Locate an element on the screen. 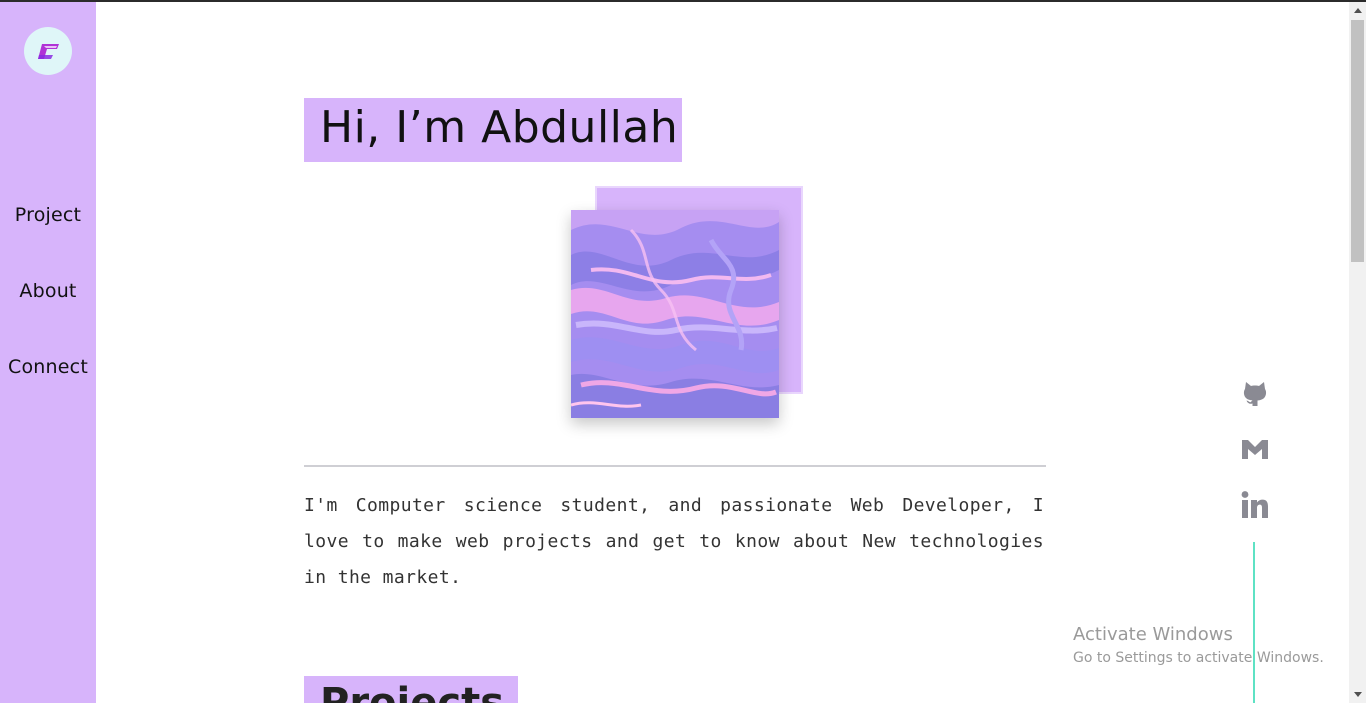 This screenshot has height=703, width=1366. projects-title: Projects is located at coordinates (412, 691).